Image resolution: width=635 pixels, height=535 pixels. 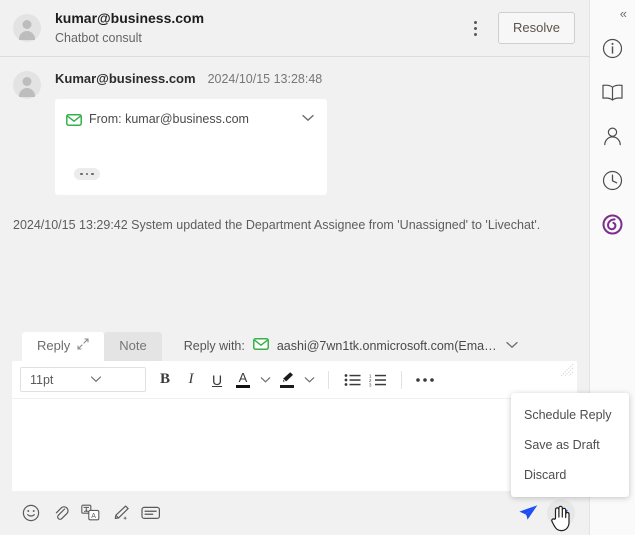 What do you see at coordinates (265, 79) in the screenshot?
I see `message-timestamp: 2024/10/15 13:28:48` at bounding box center [265, 79].